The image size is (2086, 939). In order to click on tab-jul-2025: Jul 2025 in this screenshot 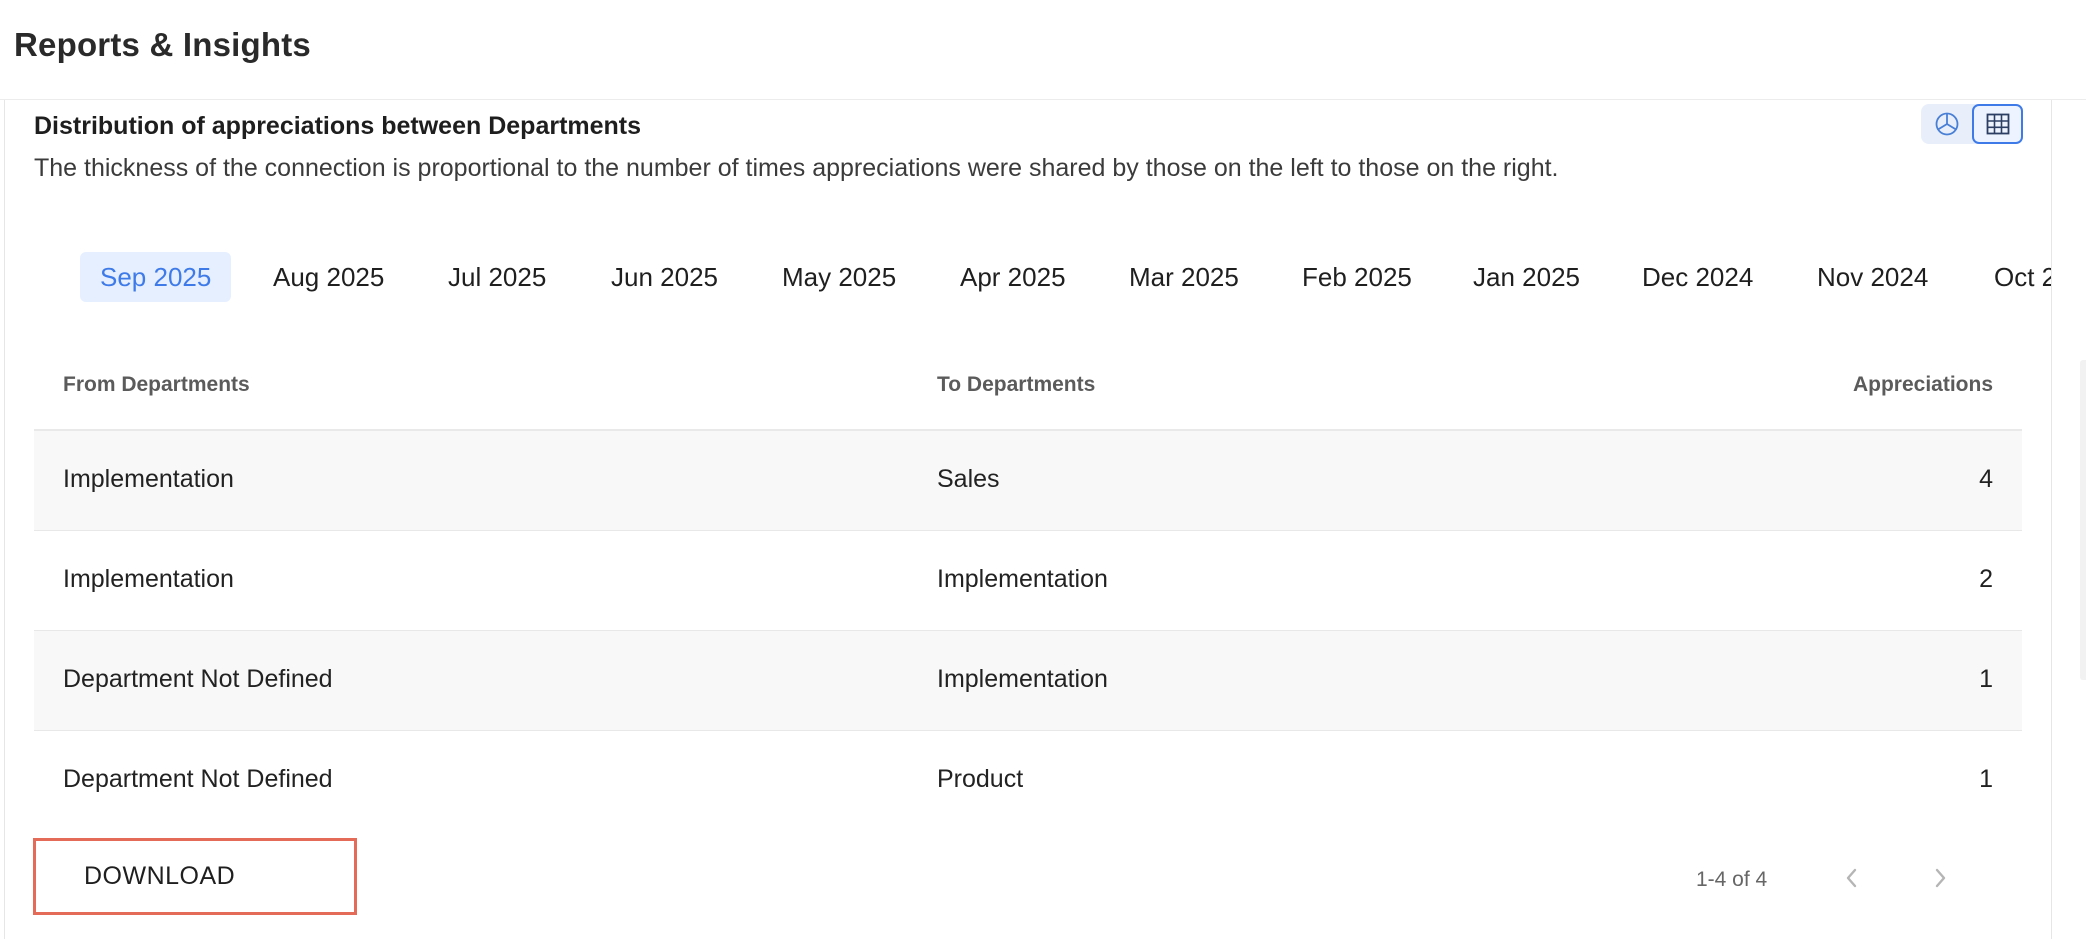, I will do `click(497, 277)`.